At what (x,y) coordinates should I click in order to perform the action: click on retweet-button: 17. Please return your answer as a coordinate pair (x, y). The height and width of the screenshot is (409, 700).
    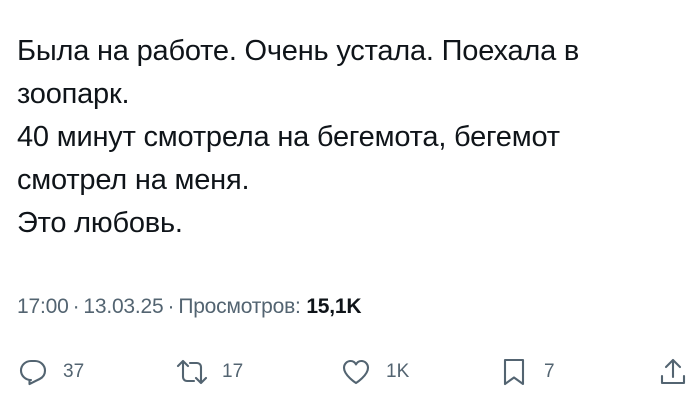
    Looking at the image, I should click on (209, 372).